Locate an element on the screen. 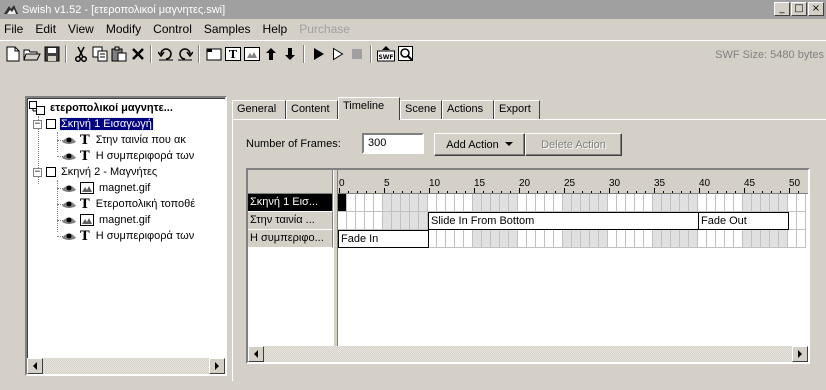 The image size is (826, 390). export-swf-button: SWF is located at coordinates (386, 54).